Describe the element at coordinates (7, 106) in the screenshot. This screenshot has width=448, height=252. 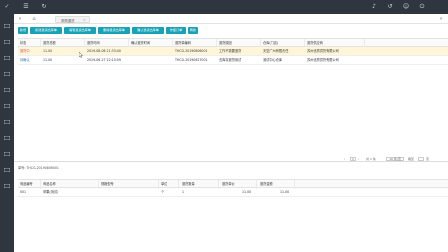
I see `box-icon` at that location.